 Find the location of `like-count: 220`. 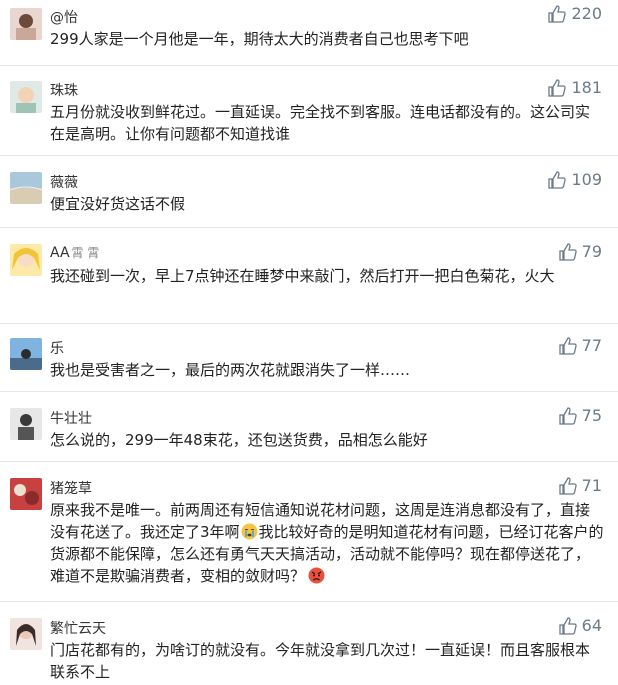

like-count: 220 is located at coordinates (586, 13).